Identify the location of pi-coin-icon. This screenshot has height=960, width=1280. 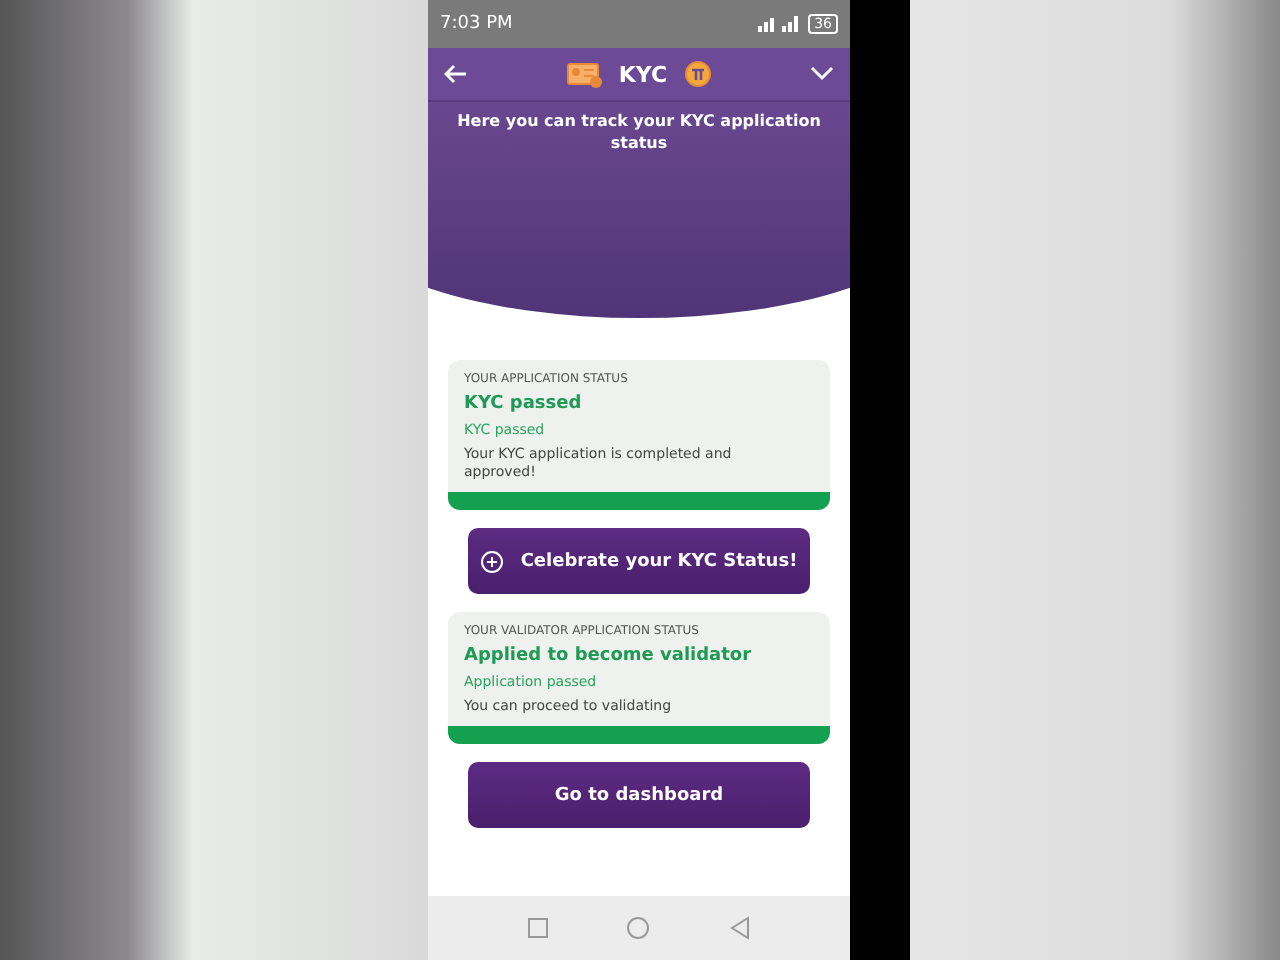
(697, 74).